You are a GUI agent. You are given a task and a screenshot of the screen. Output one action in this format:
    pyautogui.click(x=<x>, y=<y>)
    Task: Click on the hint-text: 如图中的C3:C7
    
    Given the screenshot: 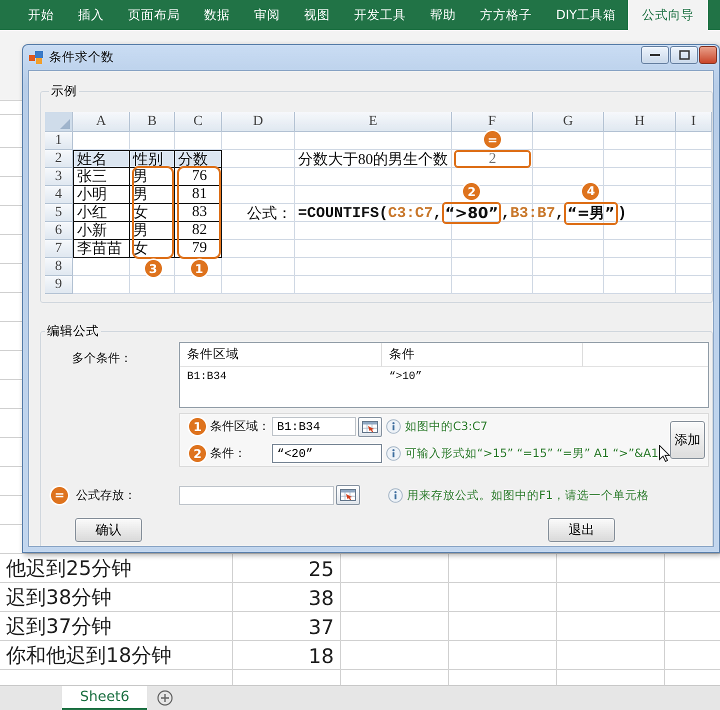 What is the action you would take?
    pyautogui.click(x=446, y=426)
    